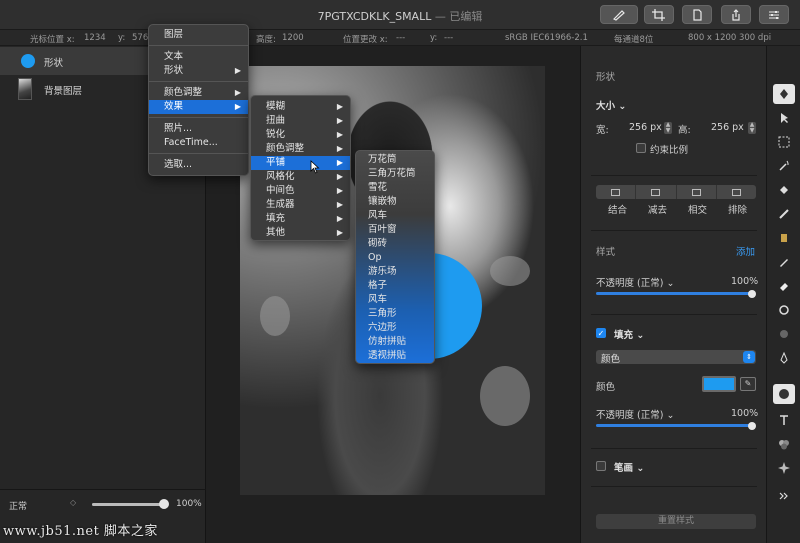 The height and width of the screenshot is (543, 800). Describe the element at coordinates (784, 166) in the screenshot. I see `magic-wand-tool` at that location.